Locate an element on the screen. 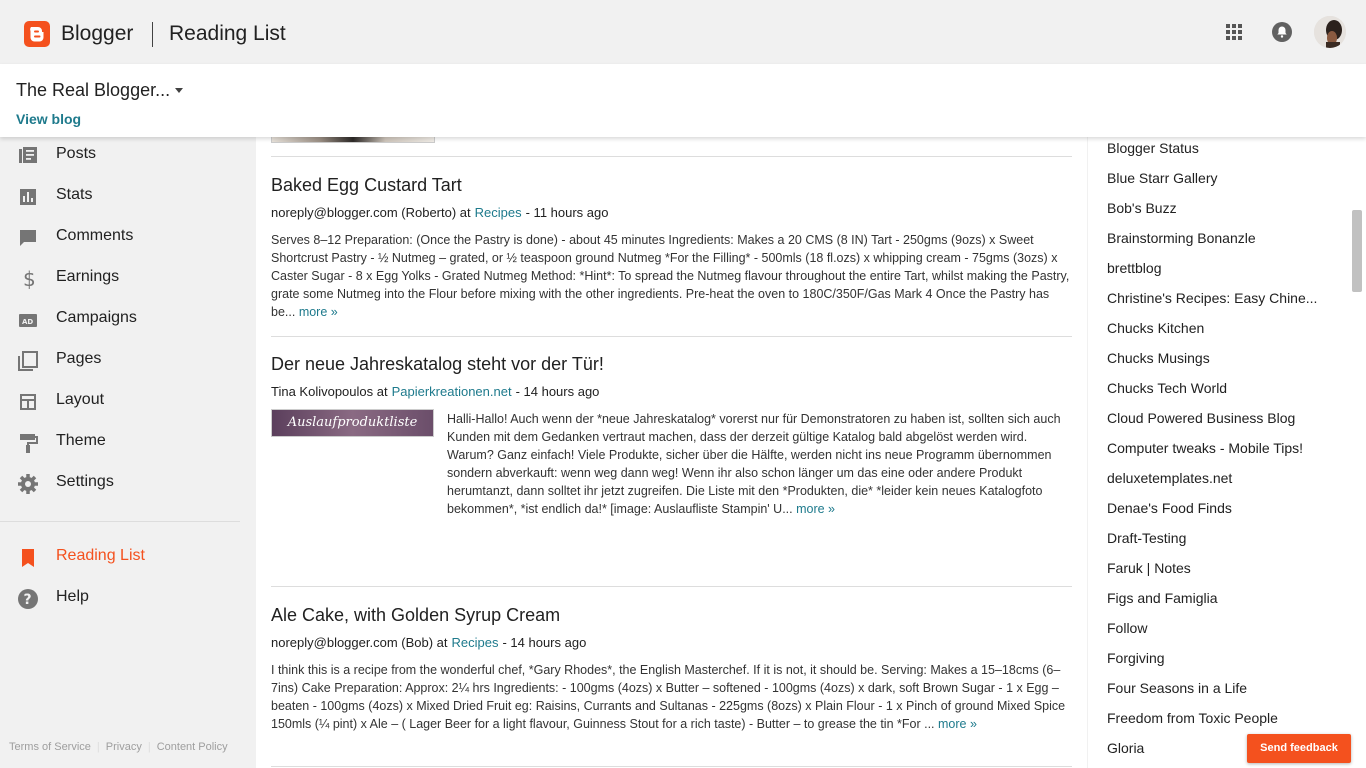 Image resolution: width=1366 pixels, height=768 pixels. post-time: - 11 hours ago is located at coordinates (567, 212).